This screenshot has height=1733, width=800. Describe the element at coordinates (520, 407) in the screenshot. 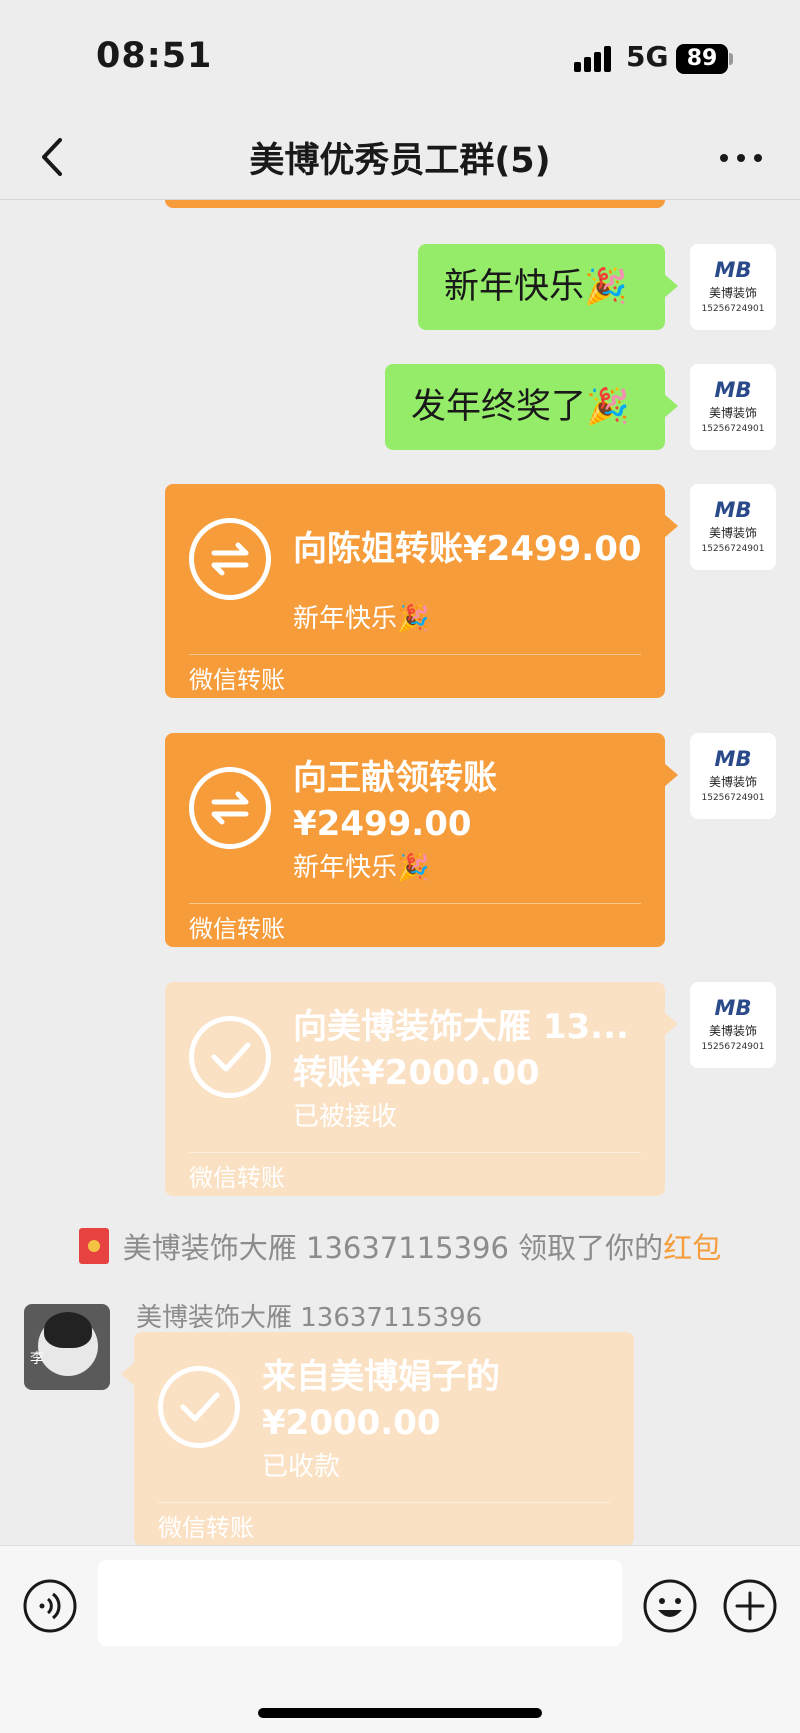

I see `message-text: 发年终奖了🎉` at that location.